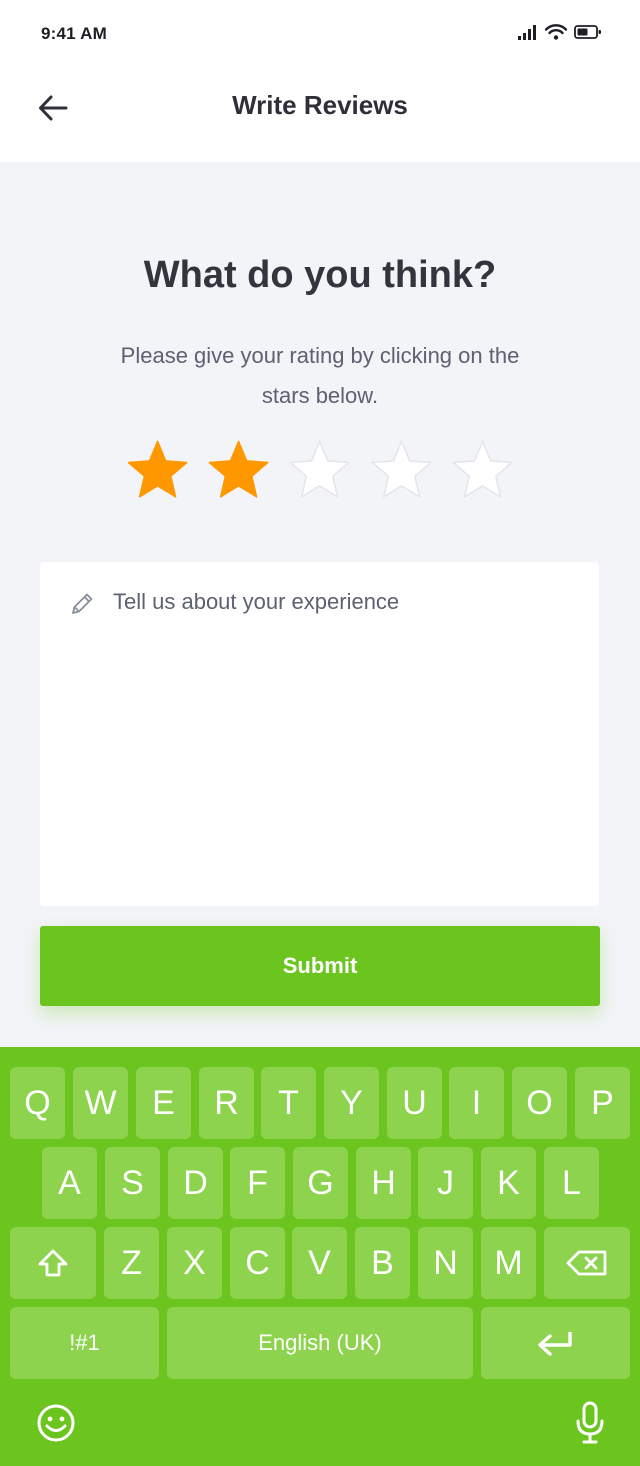  What do you see at coordinates (571, 1183) in the screenshot?
I see `key-l: L` at bounding box center [571, 1183].